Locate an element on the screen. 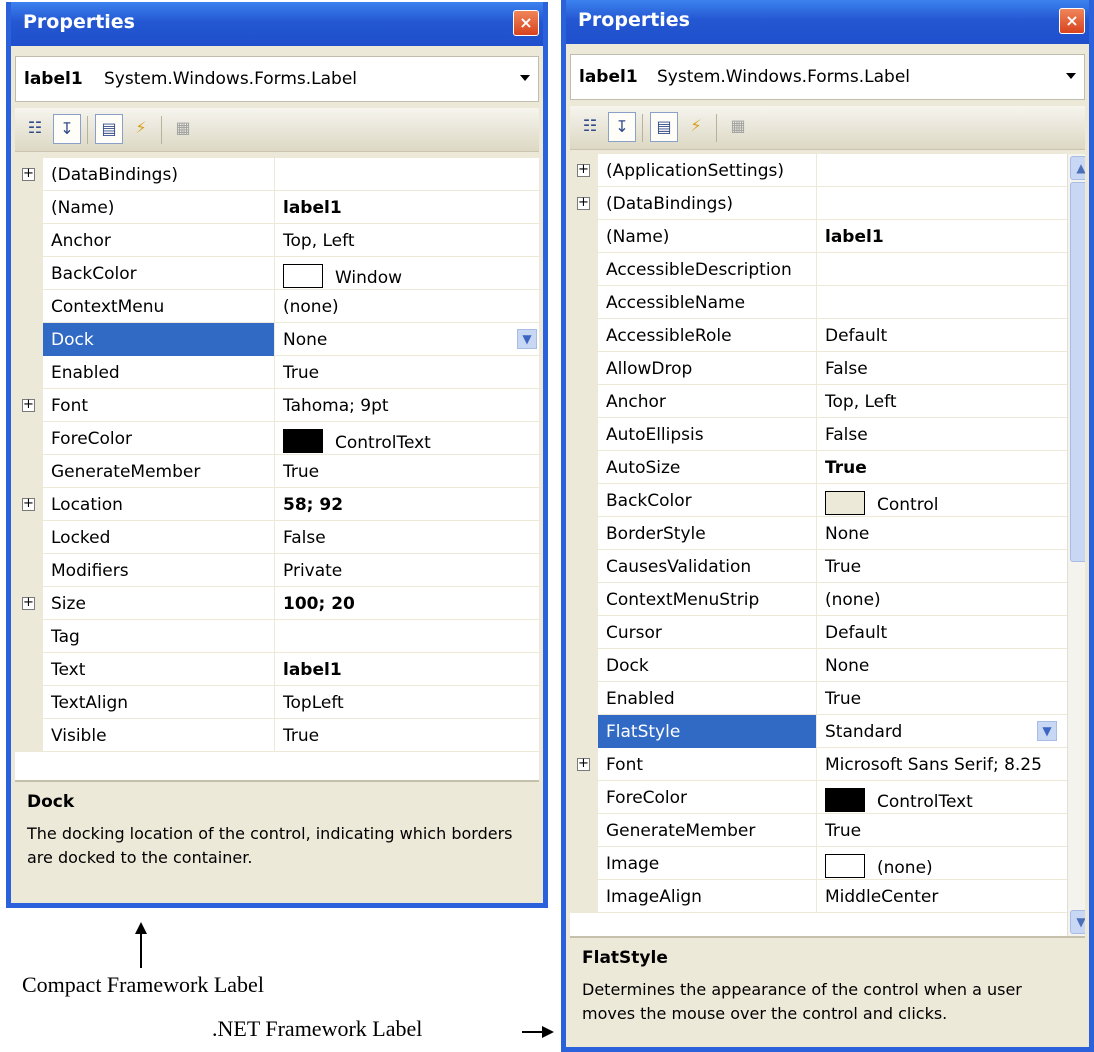  close-icon: × is located at coordinates (526, 23).